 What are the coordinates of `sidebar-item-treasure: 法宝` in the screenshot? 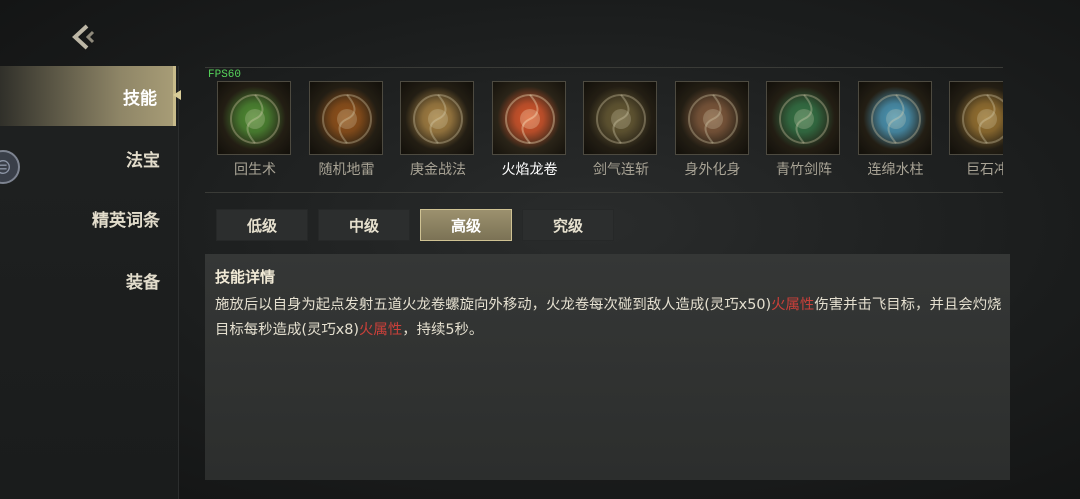 It's located at (88, 158).